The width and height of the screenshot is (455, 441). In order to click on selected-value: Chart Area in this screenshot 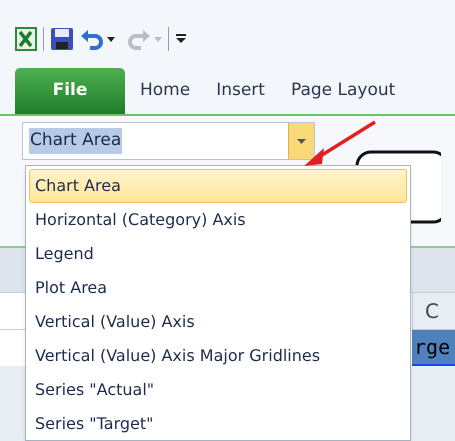, I will do `click(75, 141)`.